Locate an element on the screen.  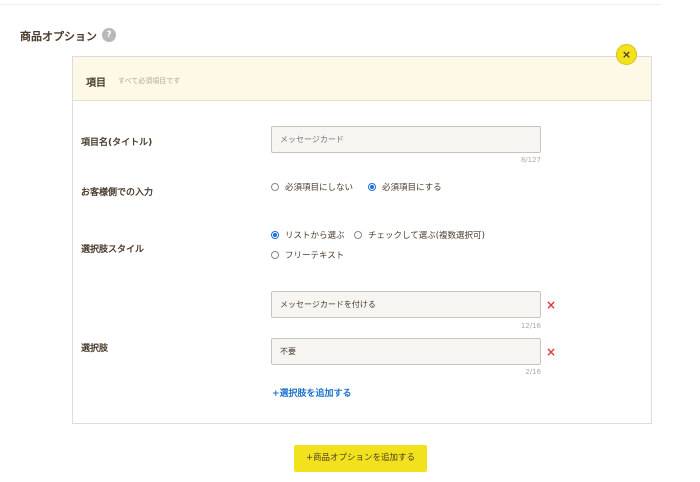
top-divider is located at coordinates (330, 4).